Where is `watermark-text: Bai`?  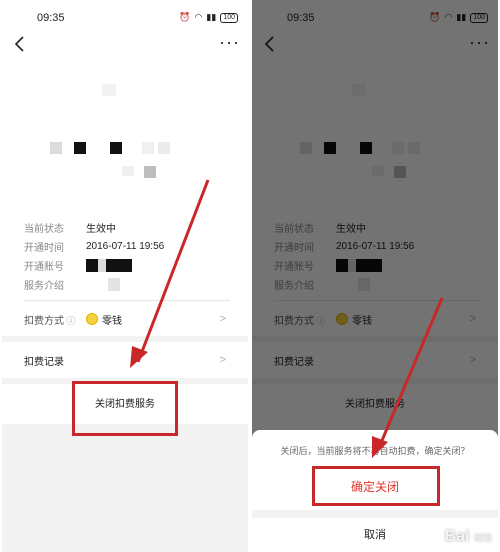 watermark-text: Bai is located at coordinates (457, 536).